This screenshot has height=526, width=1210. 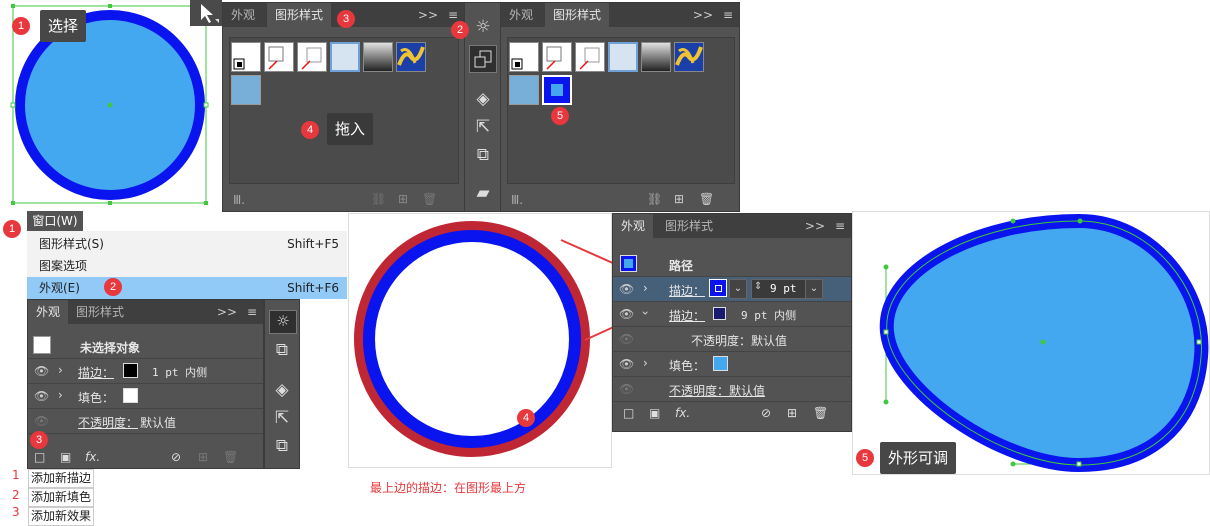 I want to click on appearance-opacity-row: 👁 不透明度： 默认值, so click(x=145, y=421).